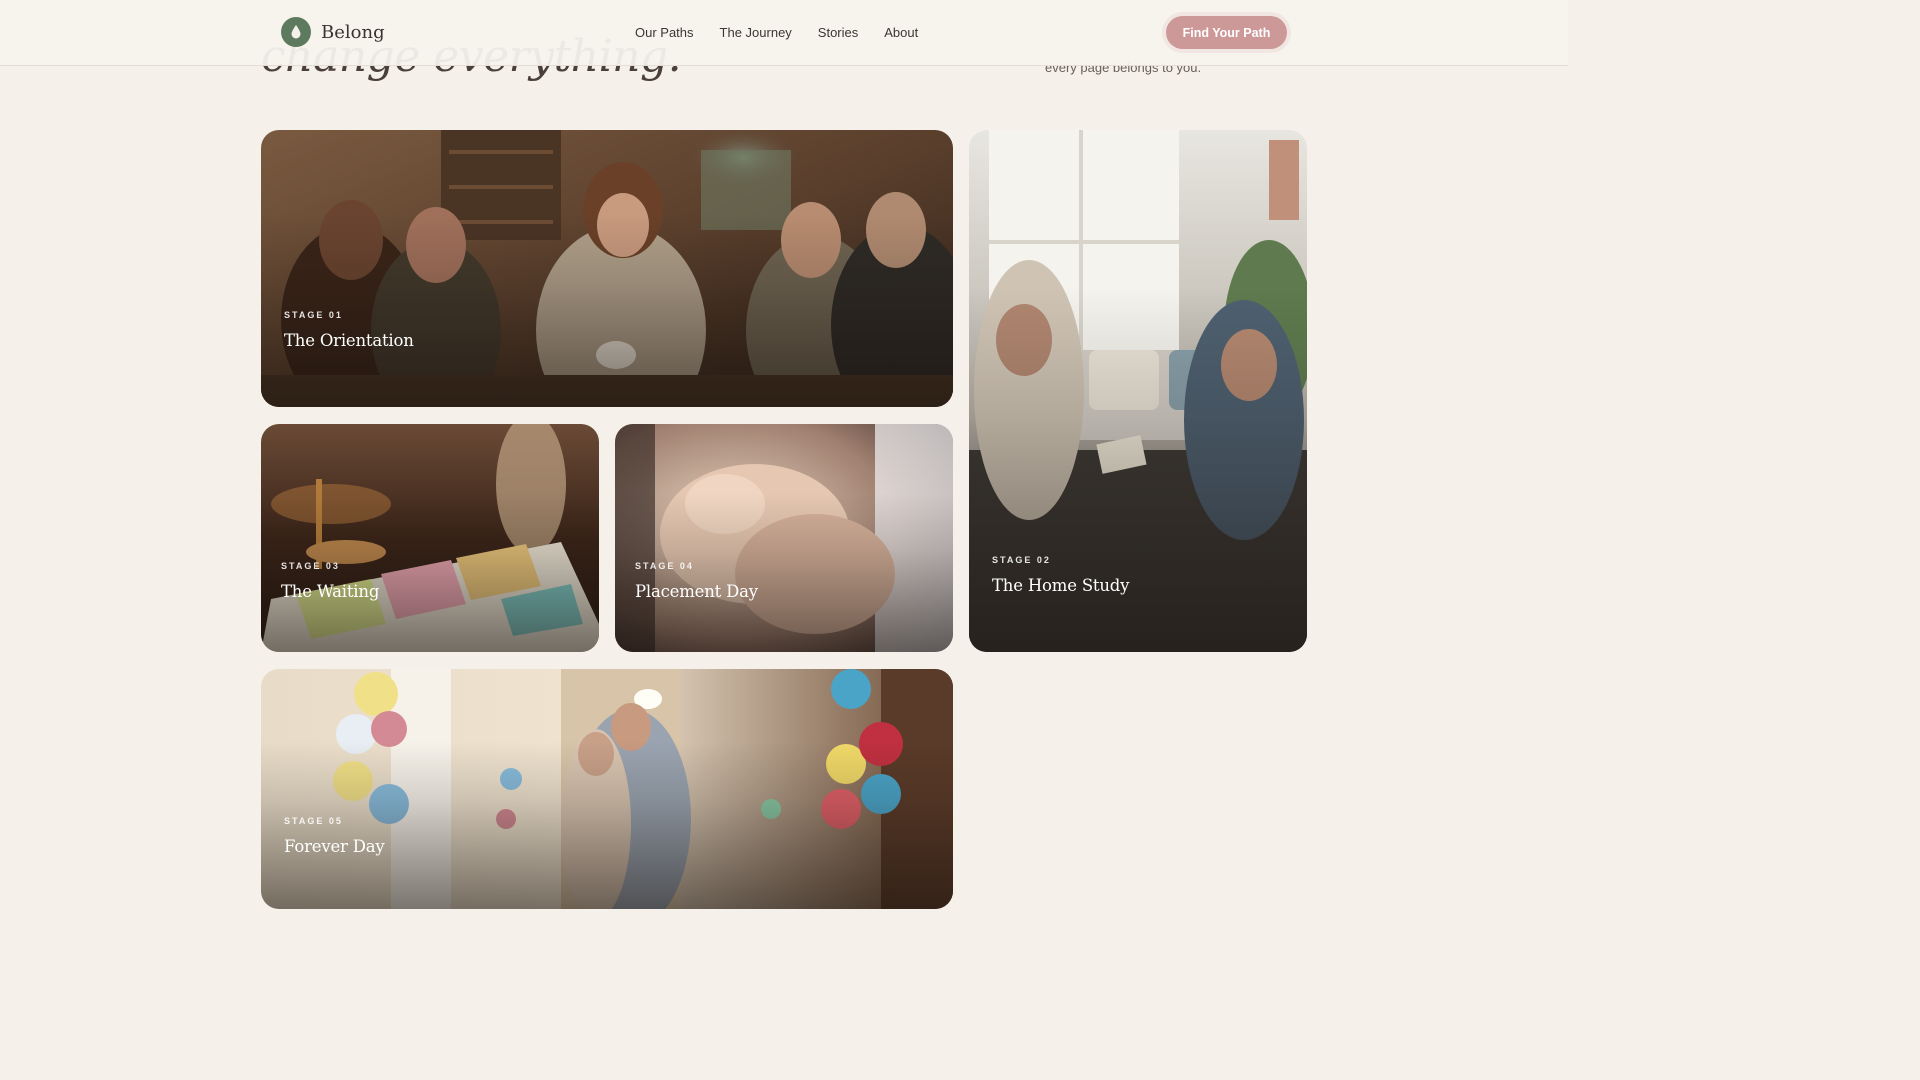  I want to click on stage-title: The Home Study, so click(1061, 585).